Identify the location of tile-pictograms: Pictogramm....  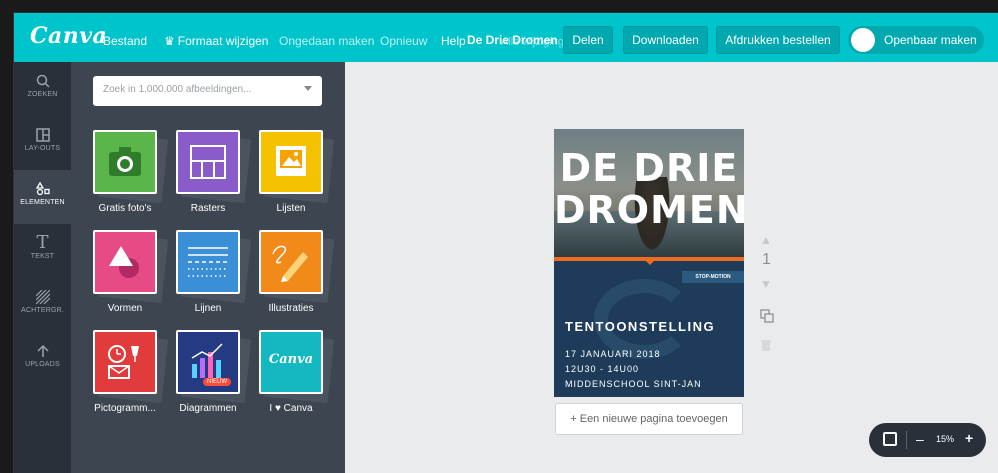
(134, 376).